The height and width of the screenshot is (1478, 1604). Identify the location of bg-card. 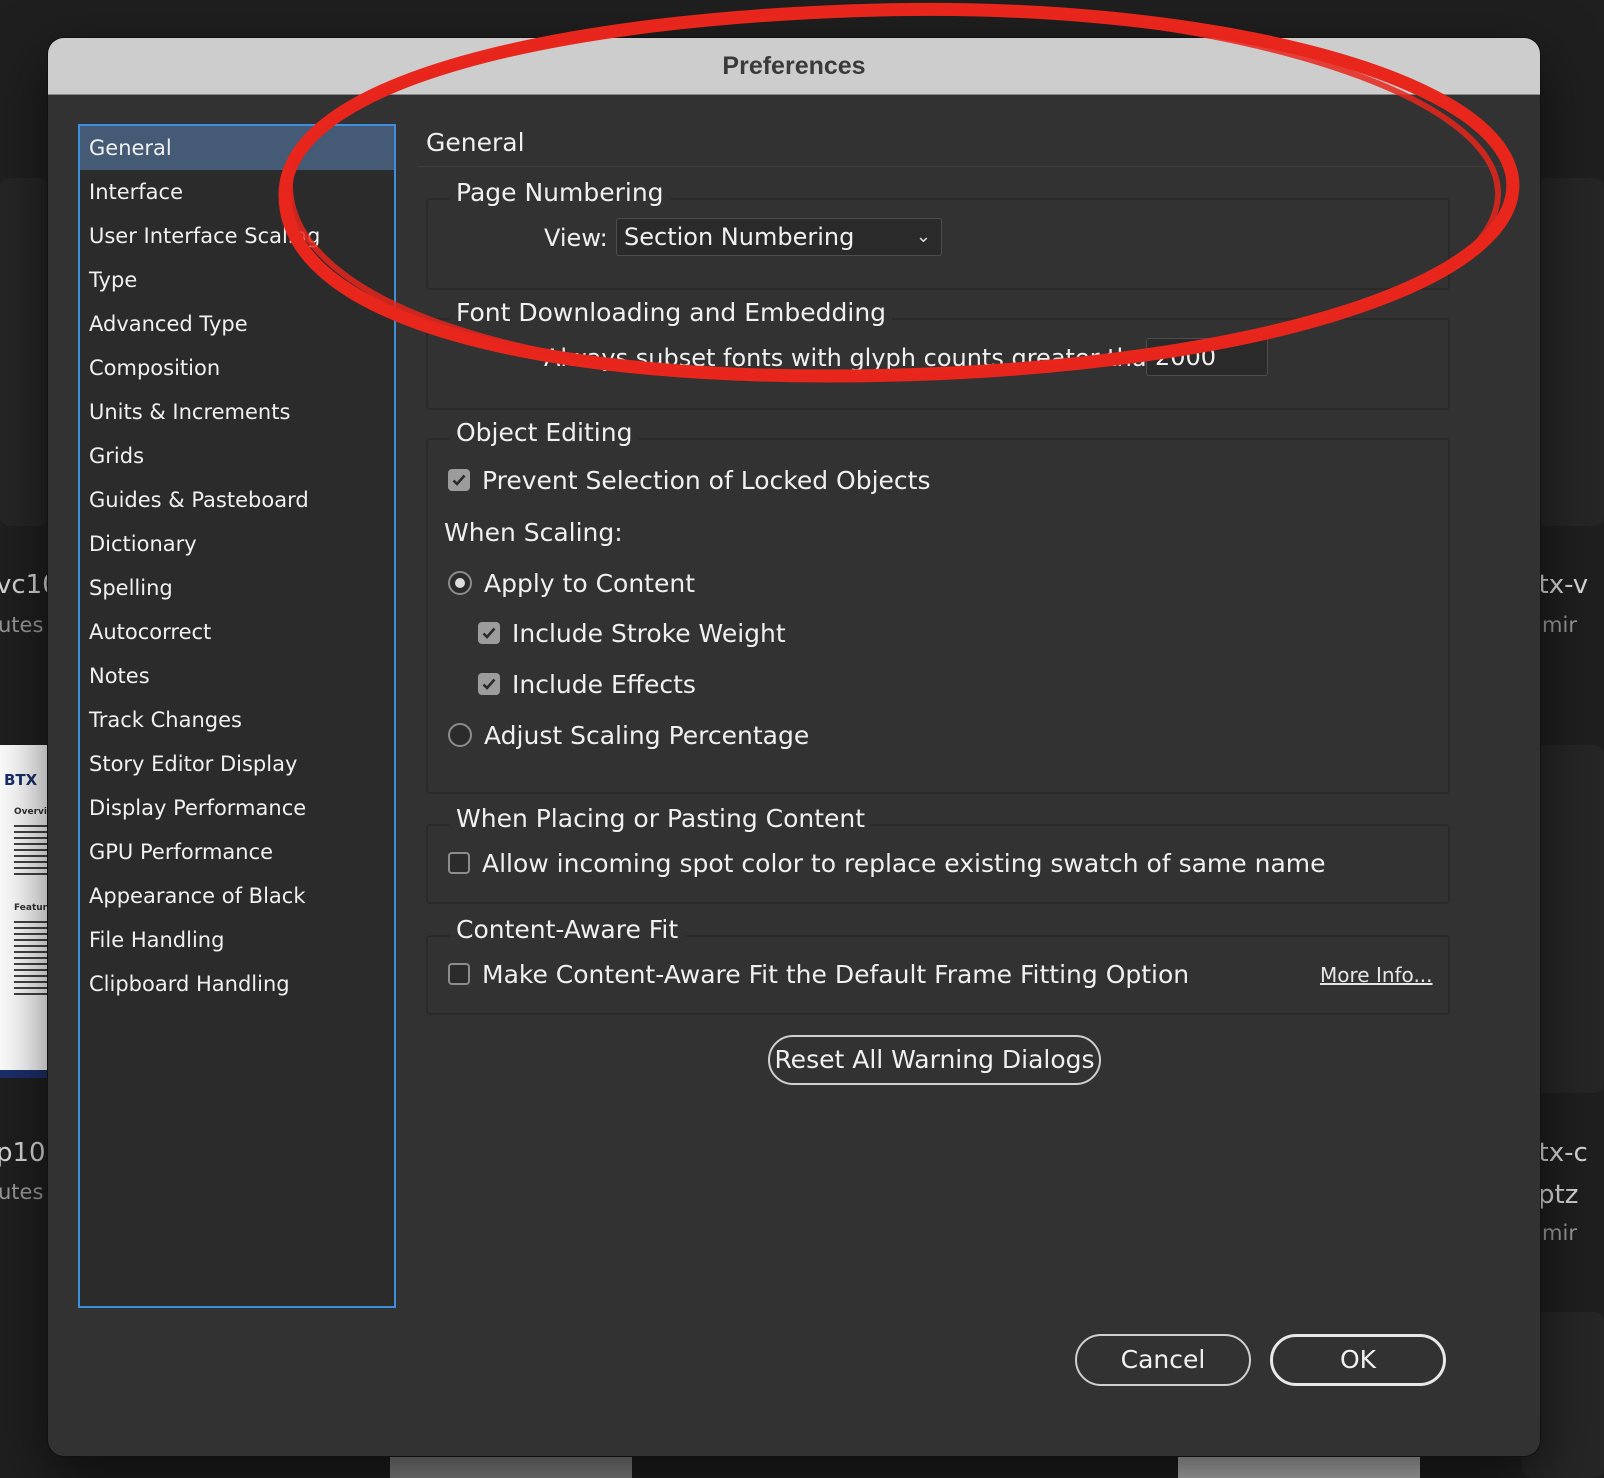
(24, 352).